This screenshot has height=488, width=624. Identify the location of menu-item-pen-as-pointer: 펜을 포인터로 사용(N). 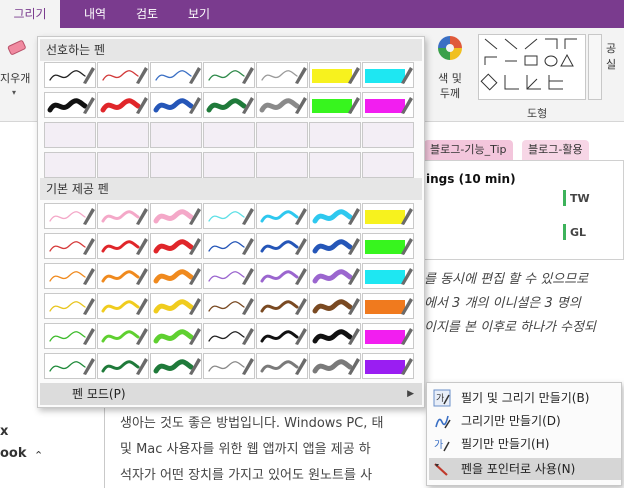
(525, 469).